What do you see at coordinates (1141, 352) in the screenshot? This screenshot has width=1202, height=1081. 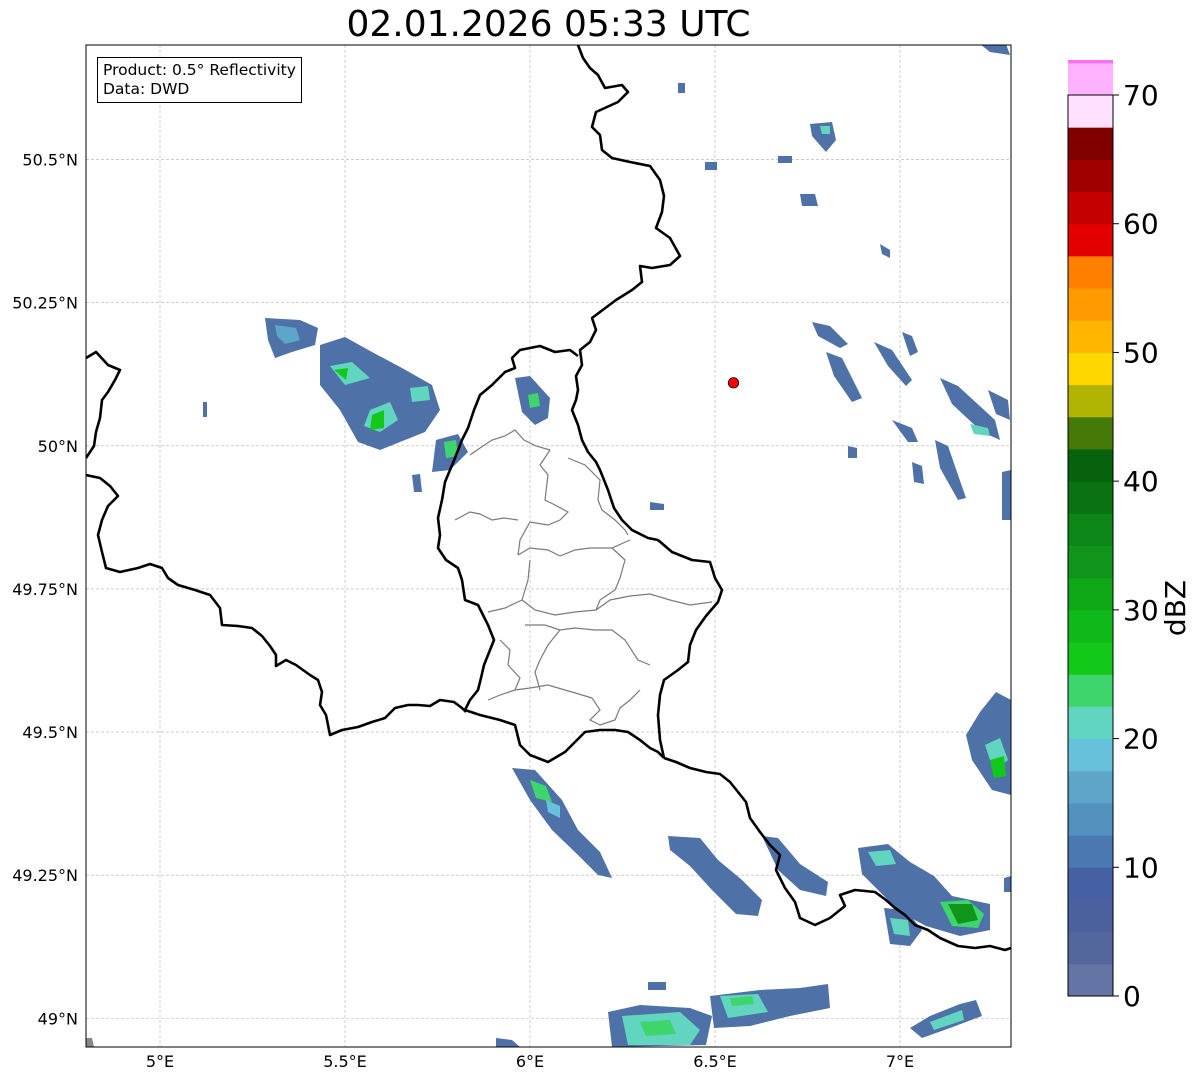 I see `colorbar-tick-label: 50` at bounding box center [1141, 352].